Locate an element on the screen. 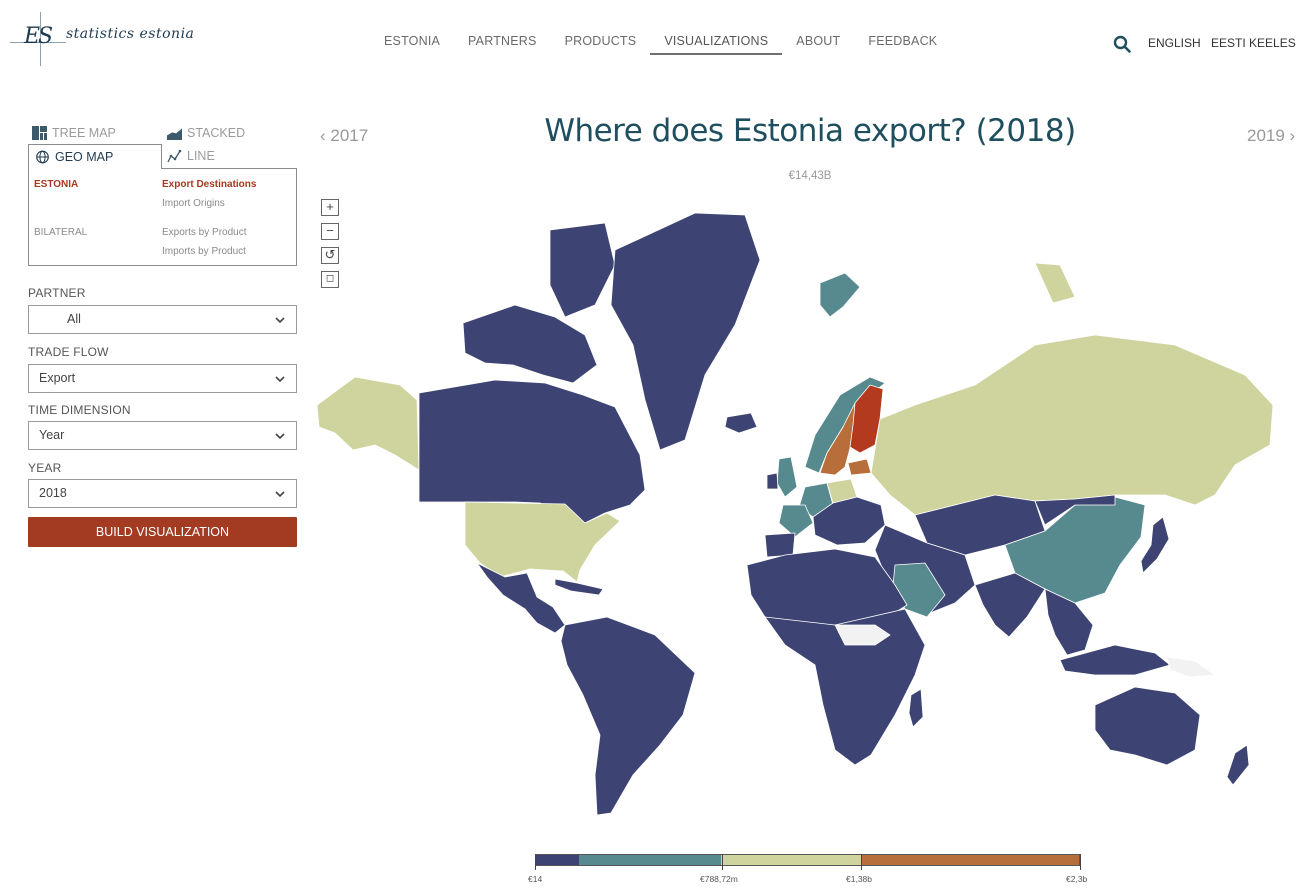 The width and height of the screenshot is (1308, 893). page-title: Where does Estonia export? (2018) is located at coordinates (810, 131).